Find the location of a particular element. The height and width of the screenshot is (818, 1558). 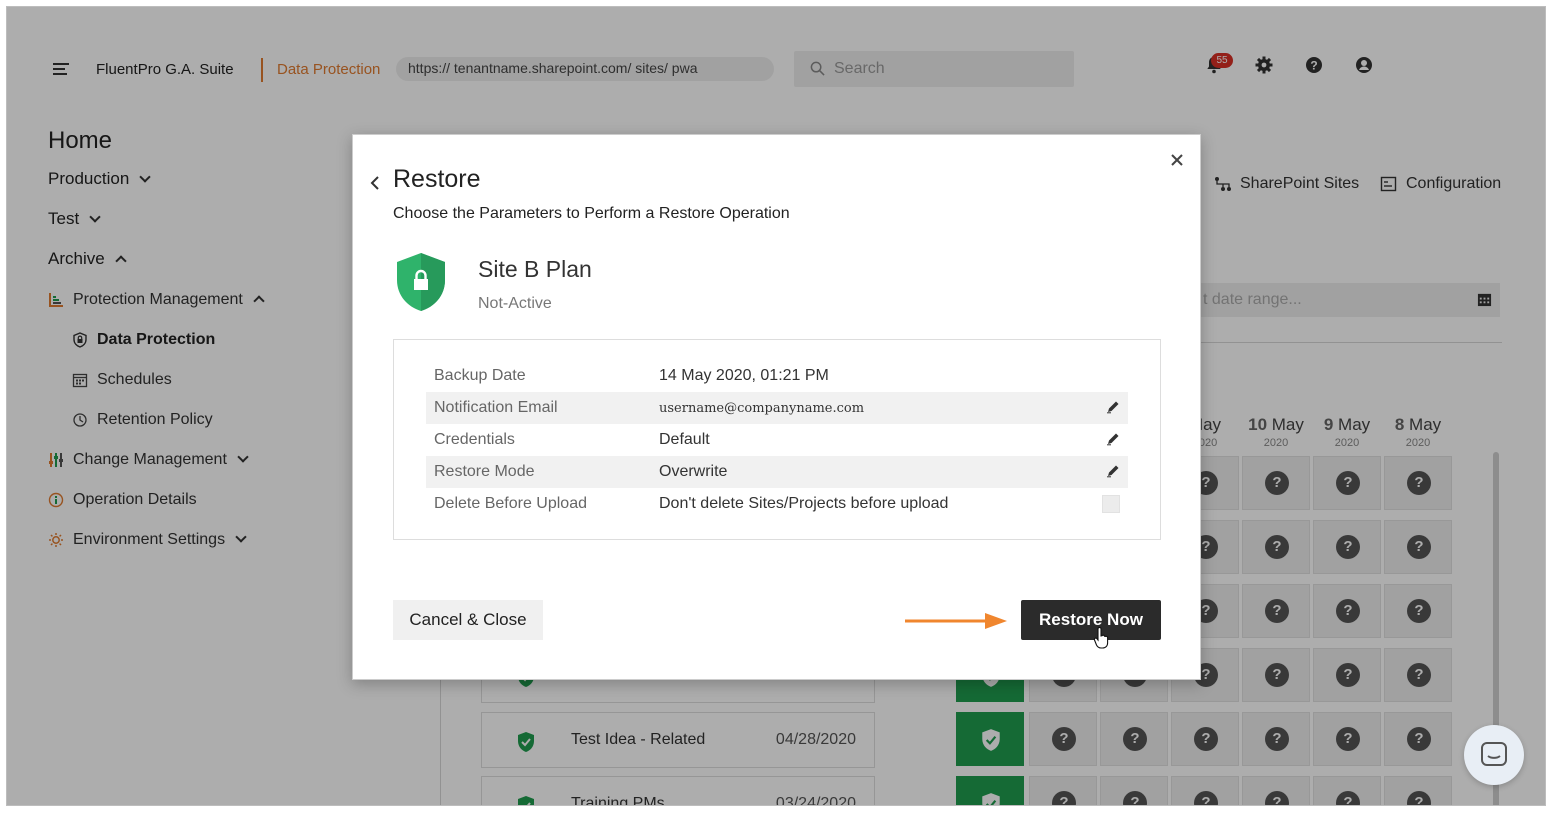

param-restore-mode: Restore Mode Overwrite is located at coordinates (777, 472).